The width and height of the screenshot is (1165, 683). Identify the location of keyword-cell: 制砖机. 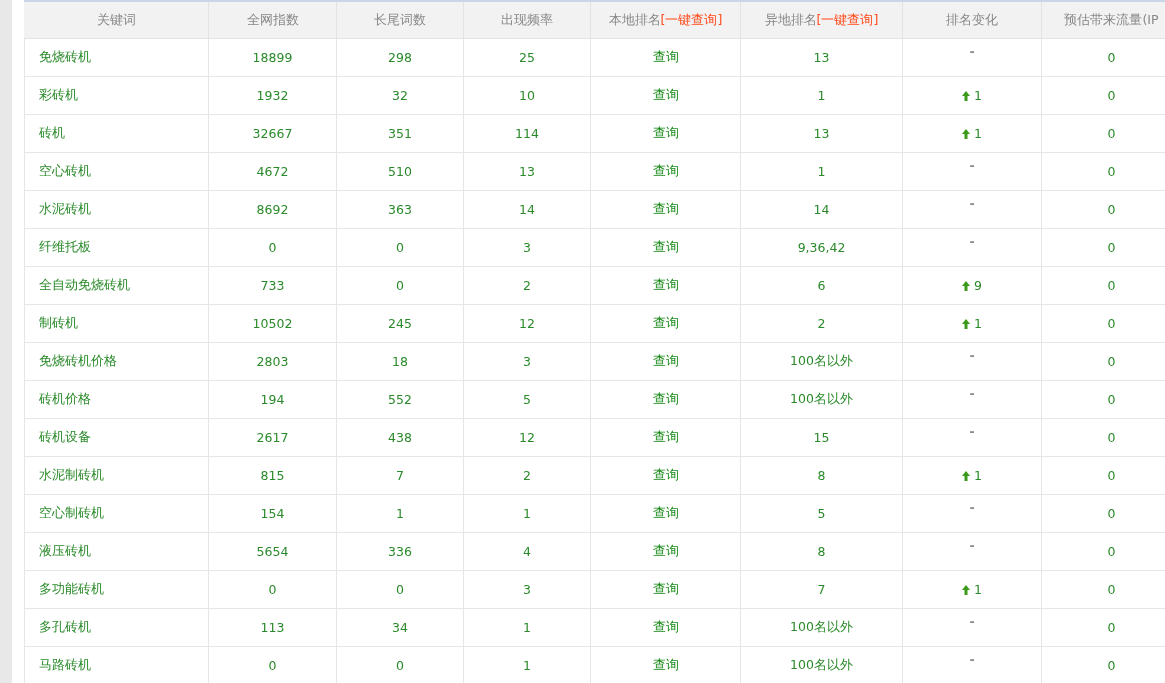
(116, 324).